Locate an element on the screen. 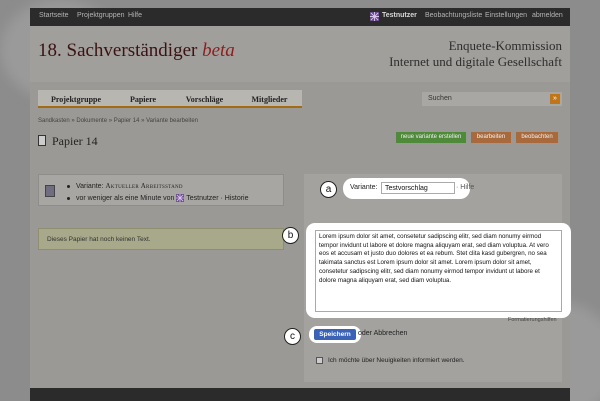 The height and width of the screenshot is (401, 600). site-logo: 18. Sachverständiger beta is located at coordinates (136, 51).